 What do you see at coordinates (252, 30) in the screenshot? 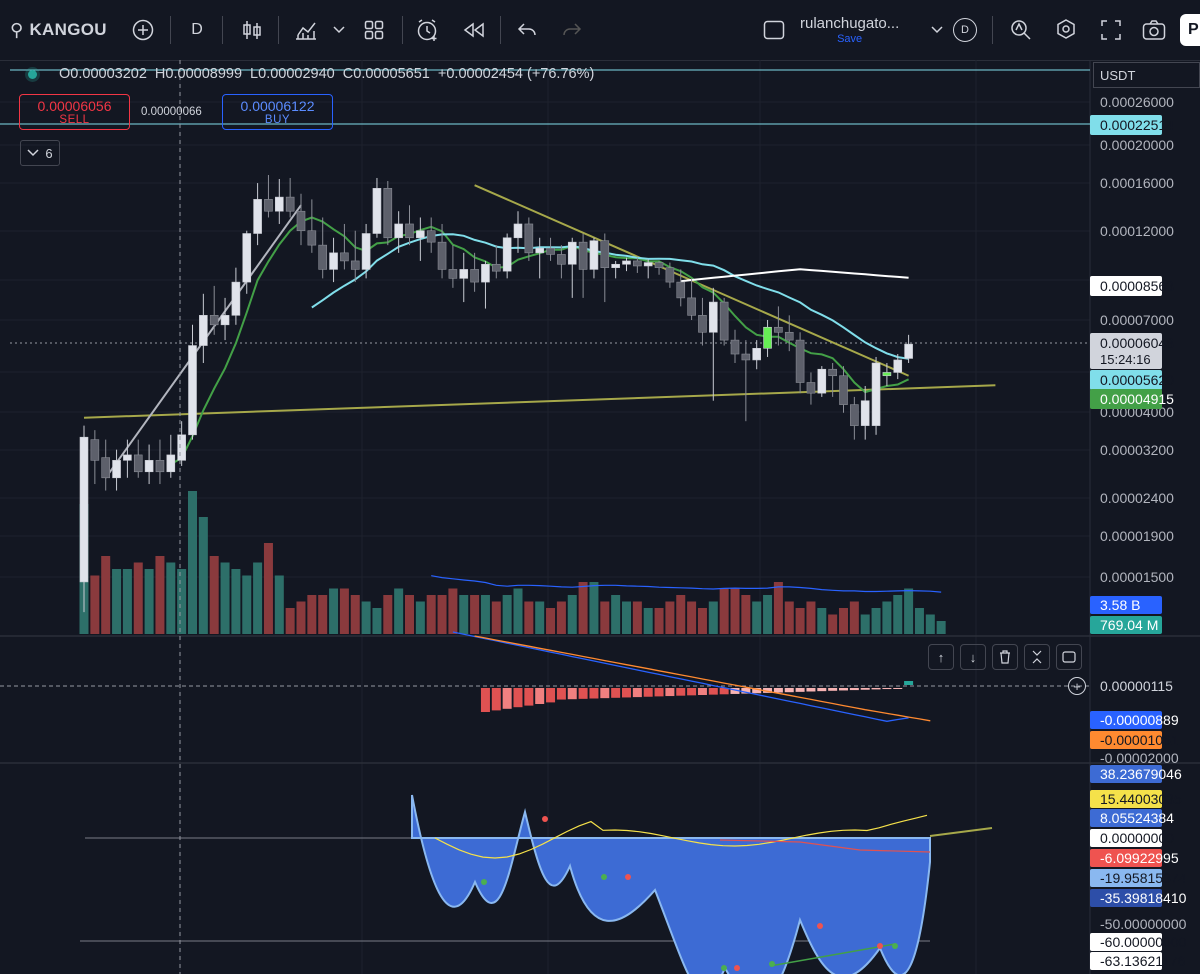
I see `candles-icon` at bounding box center [252, 30].